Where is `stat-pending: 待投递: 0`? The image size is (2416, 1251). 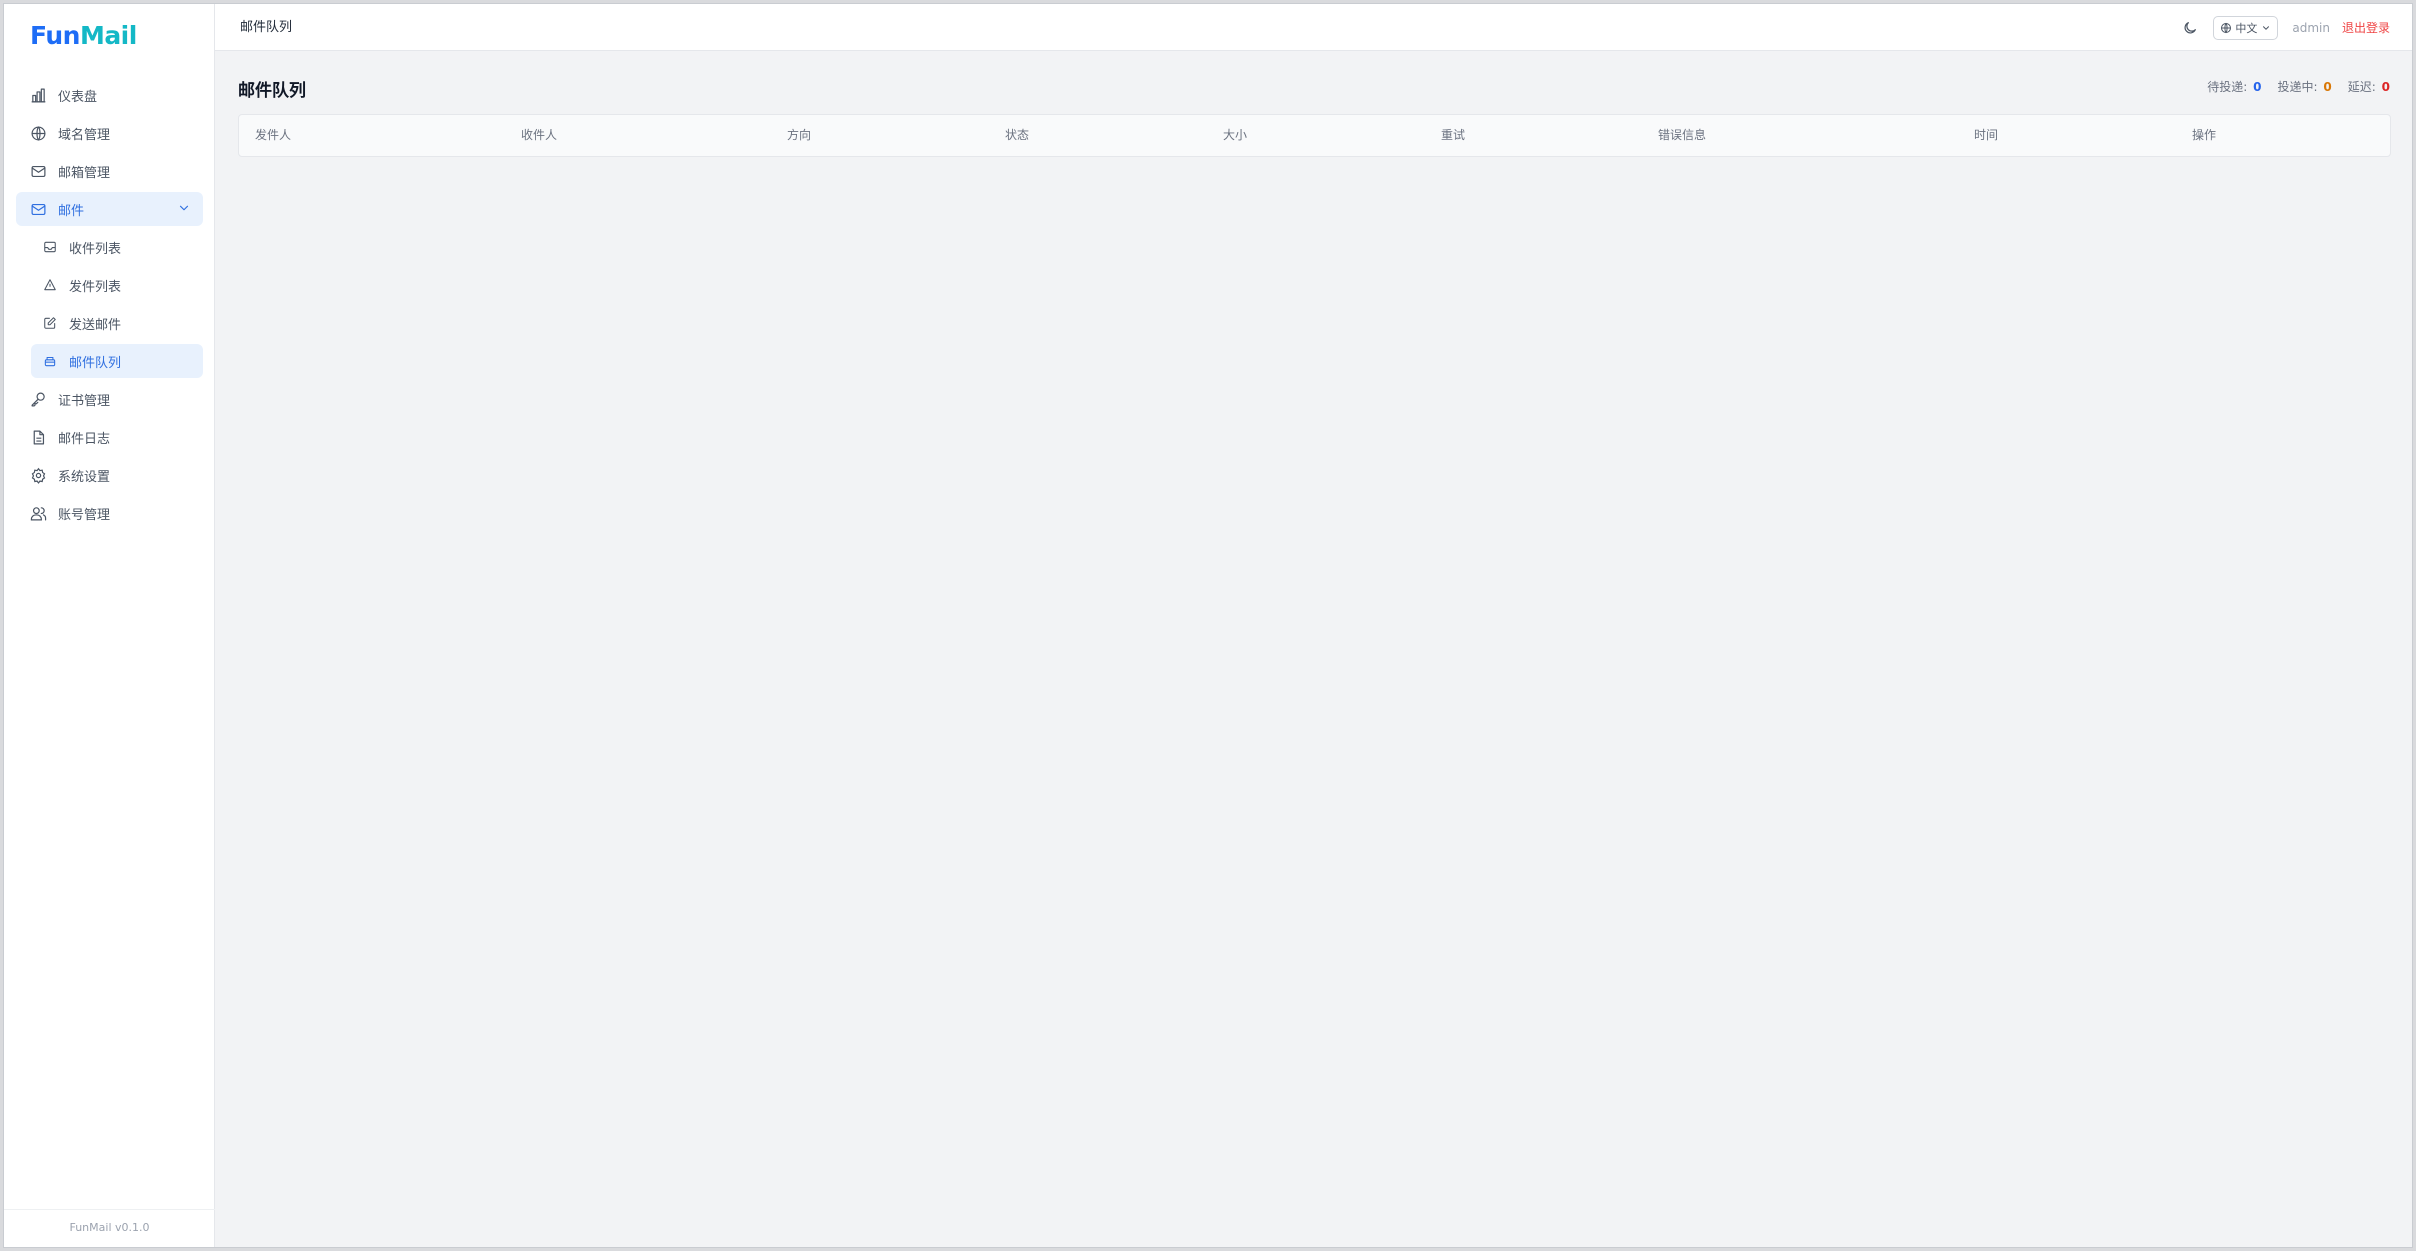
stat-pending: 待投递: 0 is located at coordinates (2234, 86).